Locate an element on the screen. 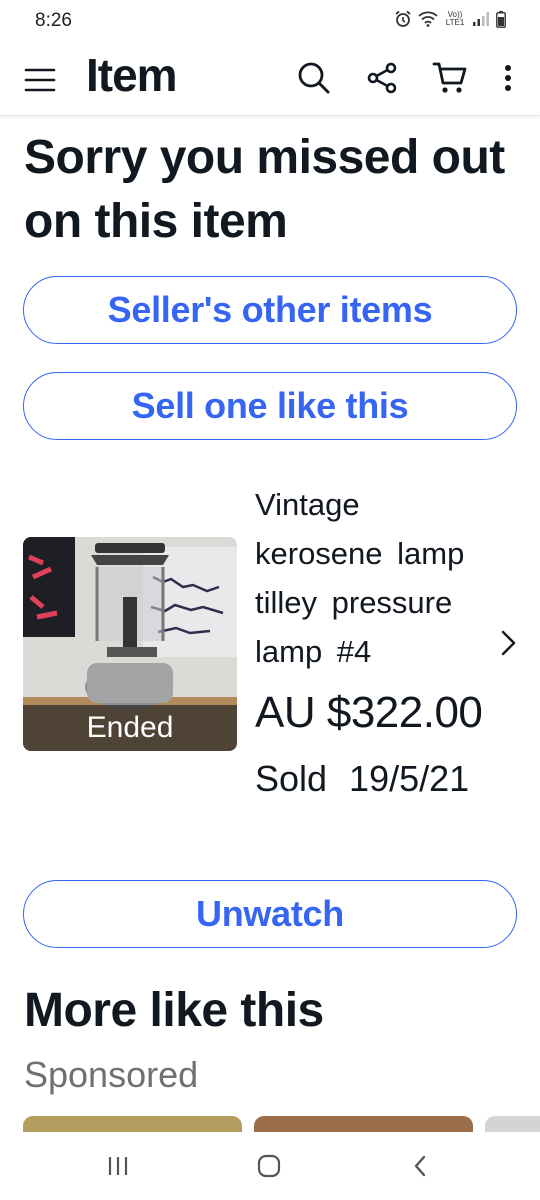 This screenshot has height=1200, width=540. share-icon is located at coordinates (382, 78).